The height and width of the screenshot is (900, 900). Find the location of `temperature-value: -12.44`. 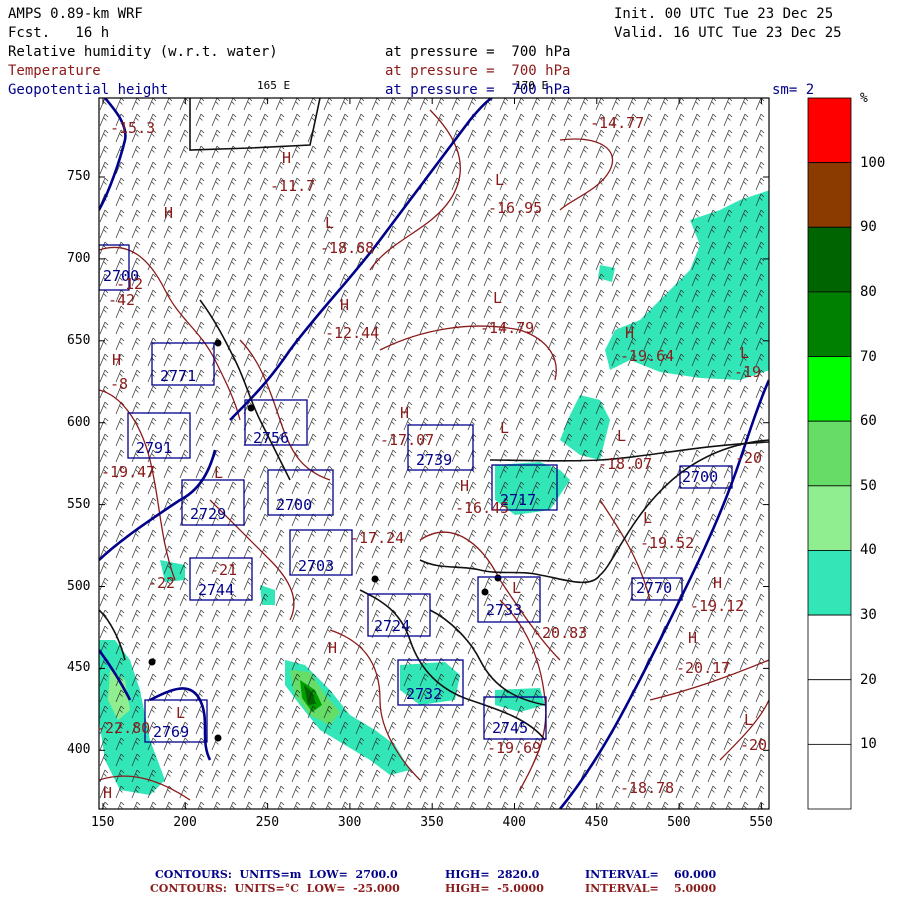

temperature-value: -12.44 is located at coordinates (352, 333).